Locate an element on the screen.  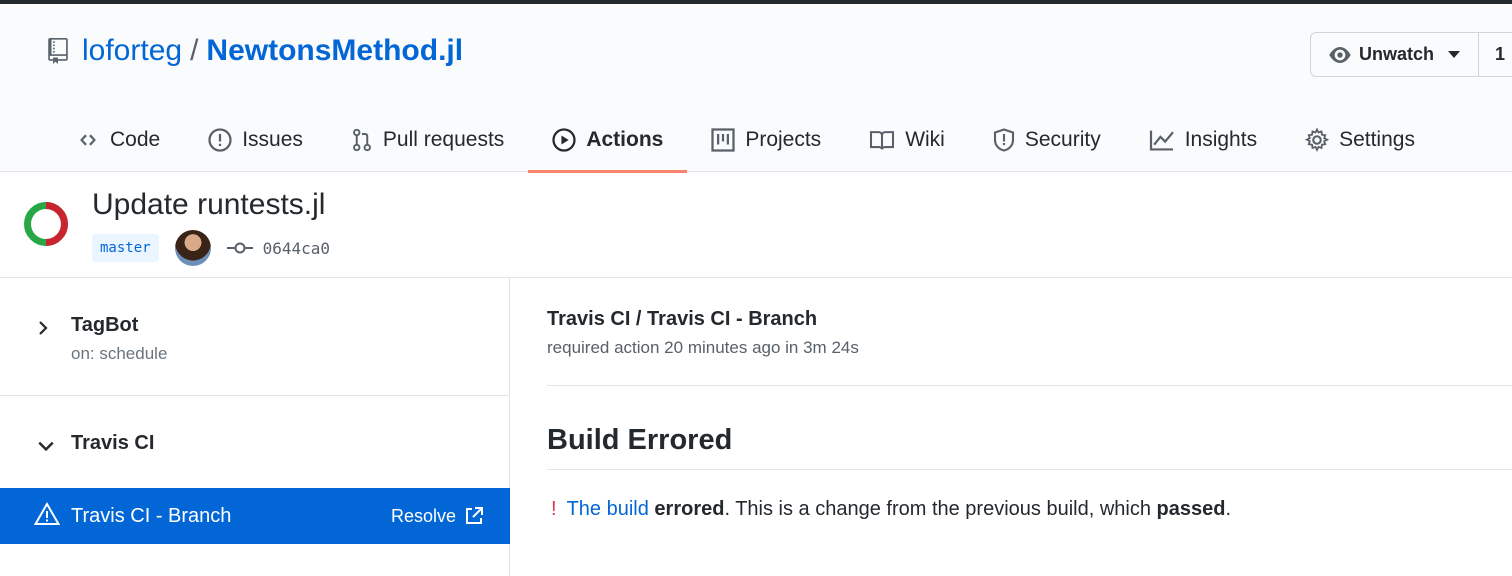
tab-settings-label: Settings is located at coordinates (1377, 139).